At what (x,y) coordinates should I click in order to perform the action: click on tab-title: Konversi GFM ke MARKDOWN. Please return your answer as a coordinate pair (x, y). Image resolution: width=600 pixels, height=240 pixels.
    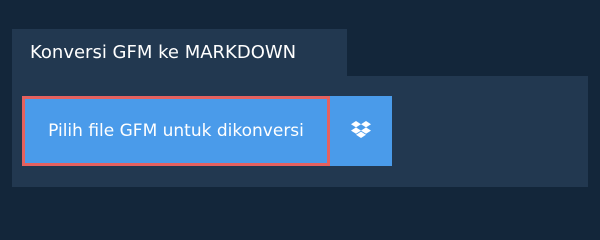
    Looking at the image, I should click on (163, 52).